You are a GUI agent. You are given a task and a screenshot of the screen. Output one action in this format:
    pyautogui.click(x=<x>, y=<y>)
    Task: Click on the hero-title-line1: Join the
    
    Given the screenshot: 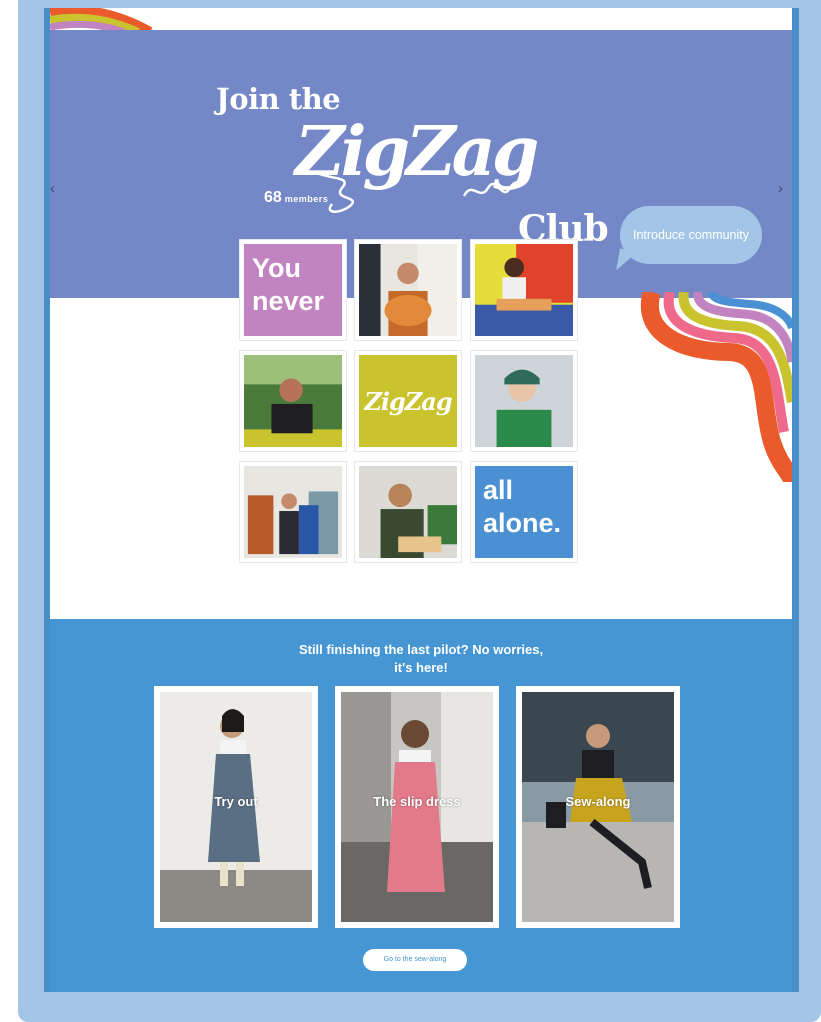 What is the action you would take?
    pyautogui.click(x=278, y=99)
    